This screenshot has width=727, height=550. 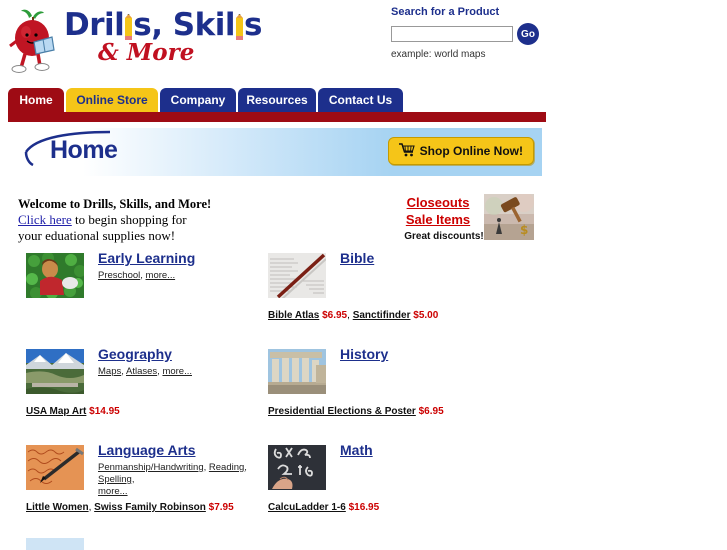 I want to click on welcome-text-after: to begin shopping for, so click(x=129, y=219).